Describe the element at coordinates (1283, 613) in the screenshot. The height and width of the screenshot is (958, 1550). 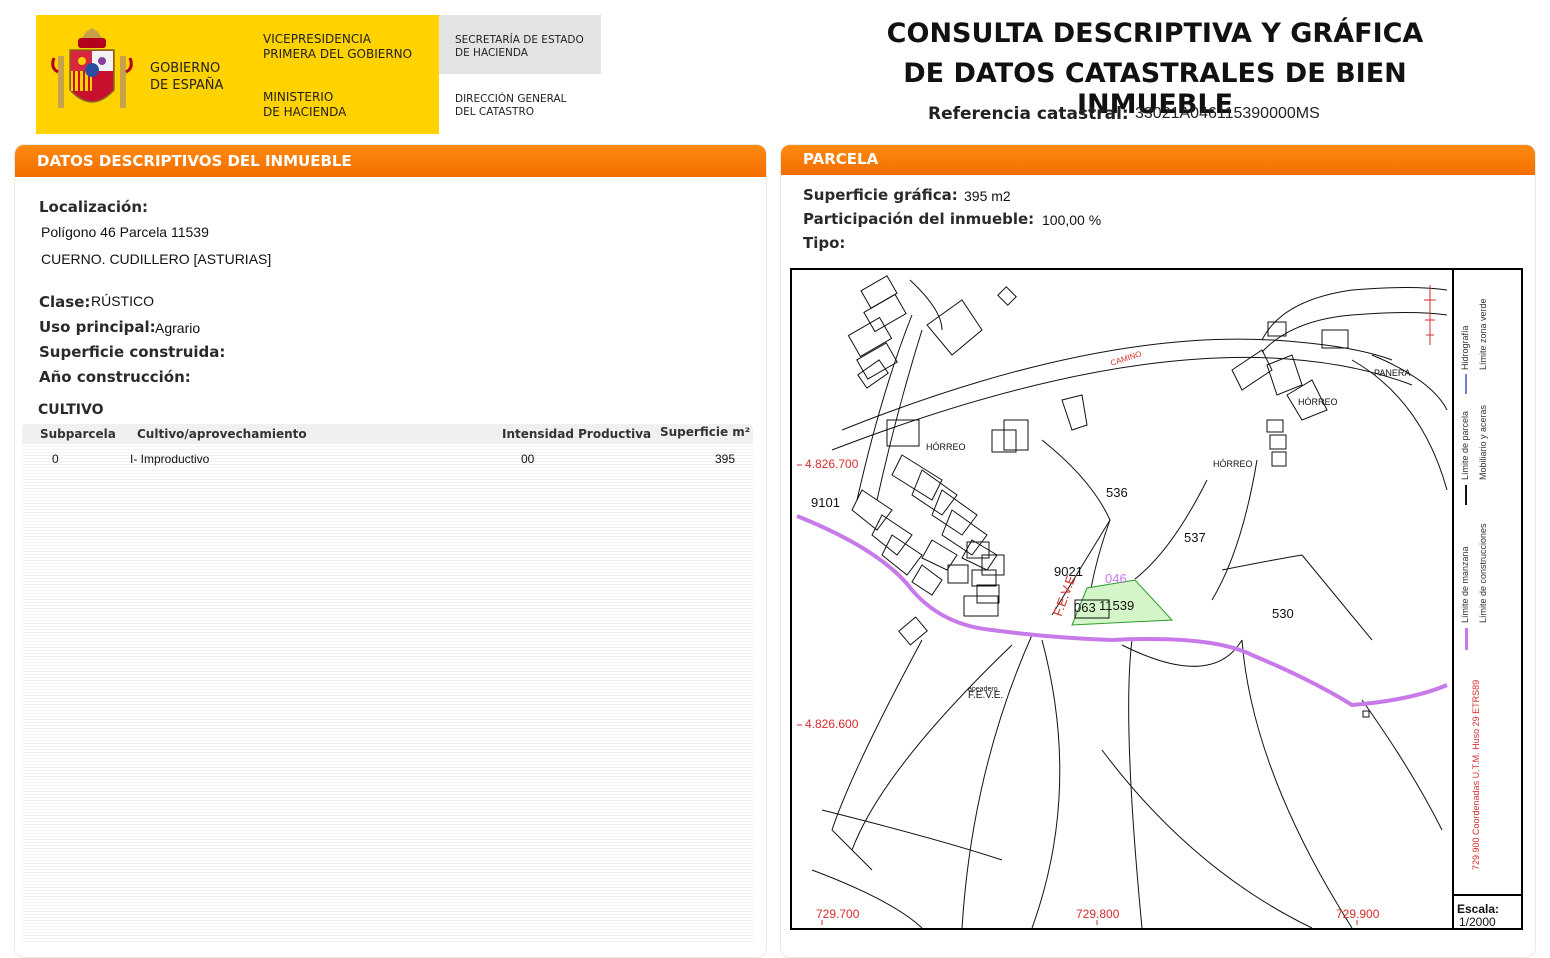
I see `map-label-530: 530` at that location.